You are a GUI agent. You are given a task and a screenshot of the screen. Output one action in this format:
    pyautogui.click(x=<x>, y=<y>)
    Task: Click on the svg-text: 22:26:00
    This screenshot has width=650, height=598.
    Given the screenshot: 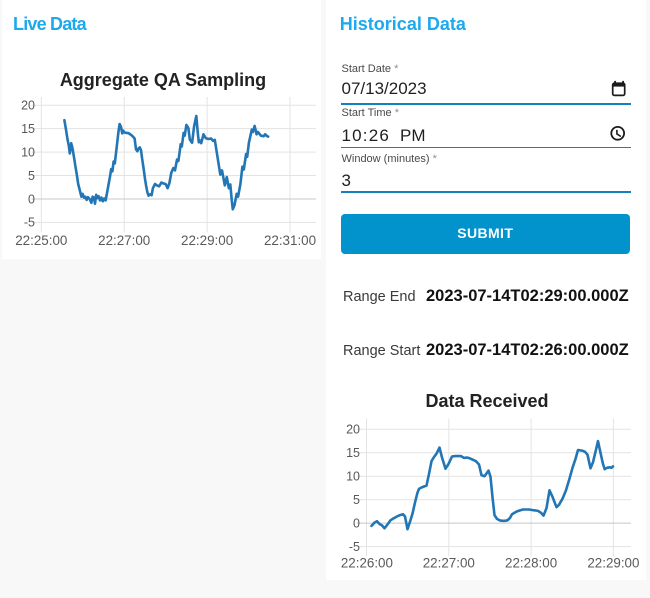 What is the action you would take?
    pyautogui.click(x=367, y=563)
    